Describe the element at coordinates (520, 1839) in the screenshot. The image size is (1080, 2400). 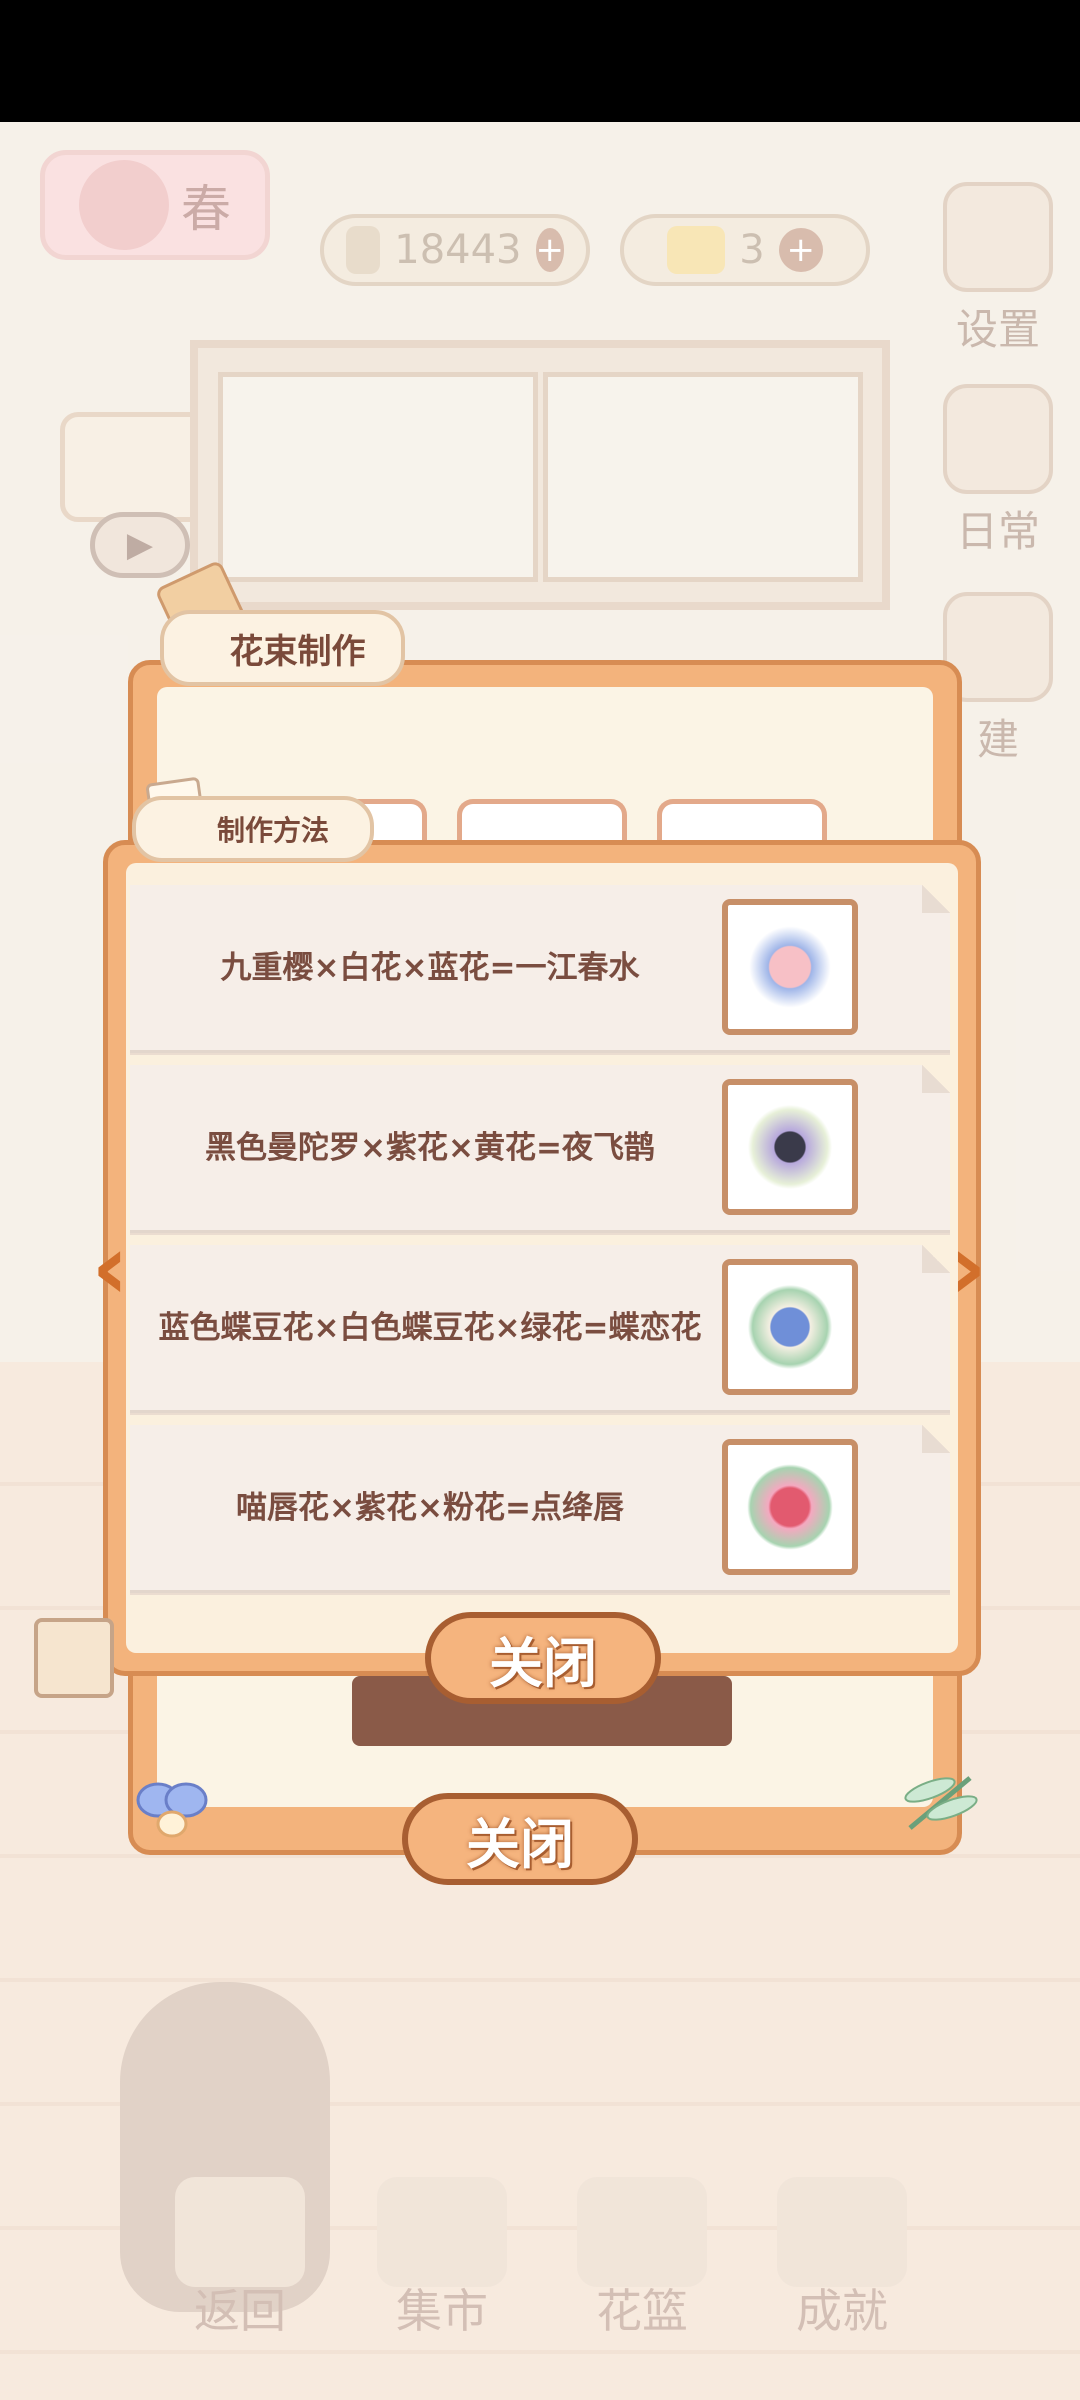
I see `bouquet-close-button: 关闭` at that location.